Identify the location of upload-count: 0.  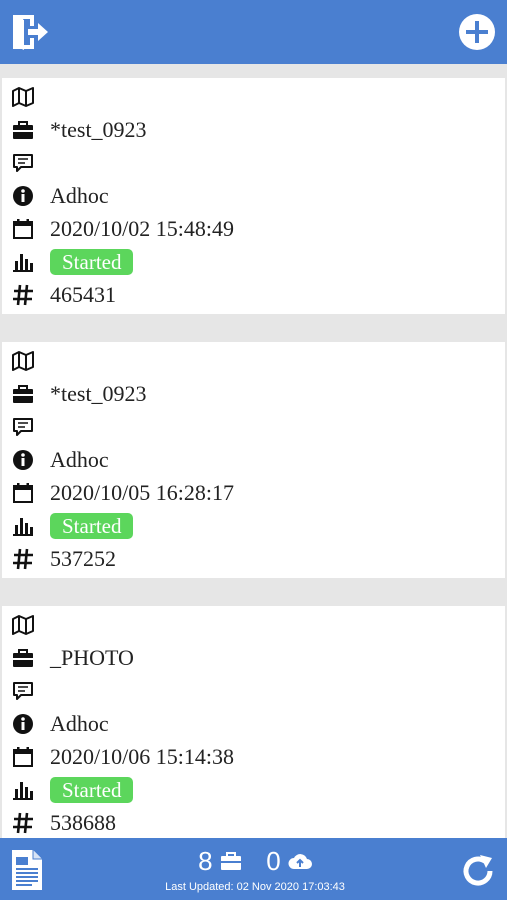
(273, 861).